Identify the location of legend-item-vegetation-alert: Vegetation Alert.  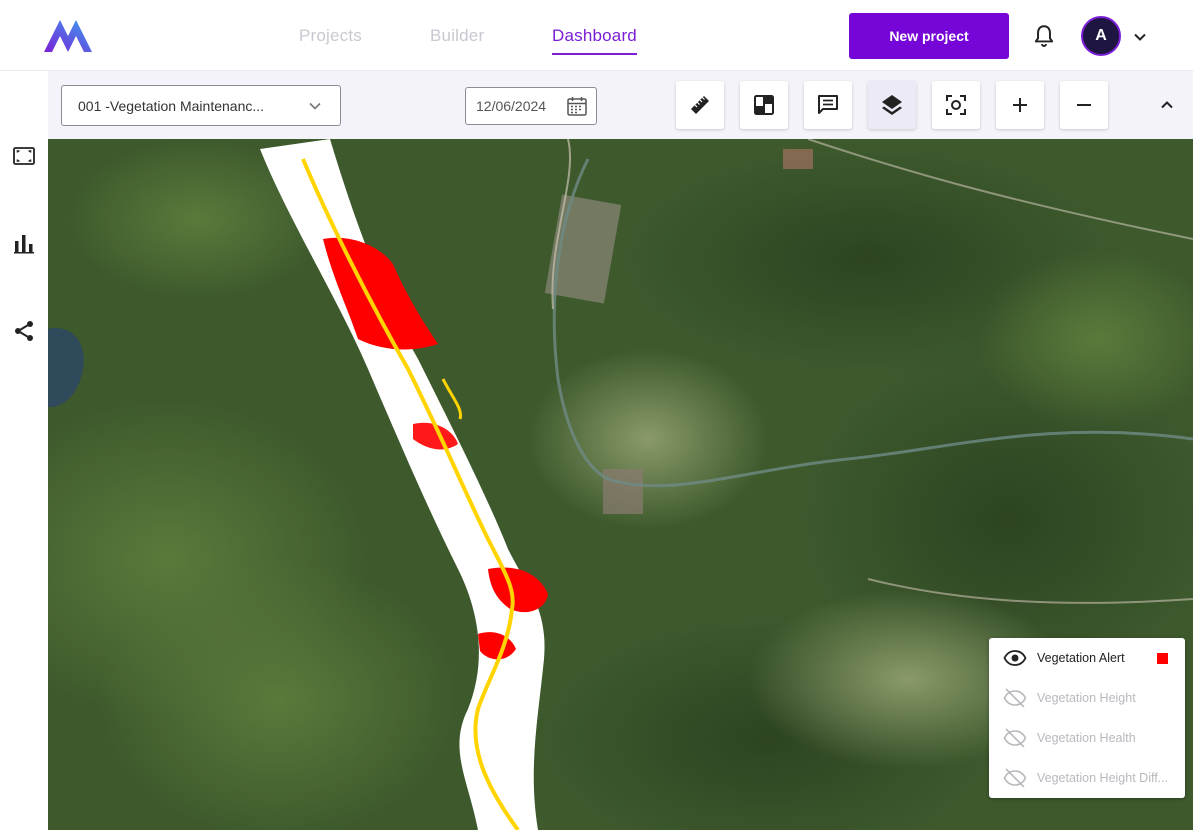
(1093, 658).